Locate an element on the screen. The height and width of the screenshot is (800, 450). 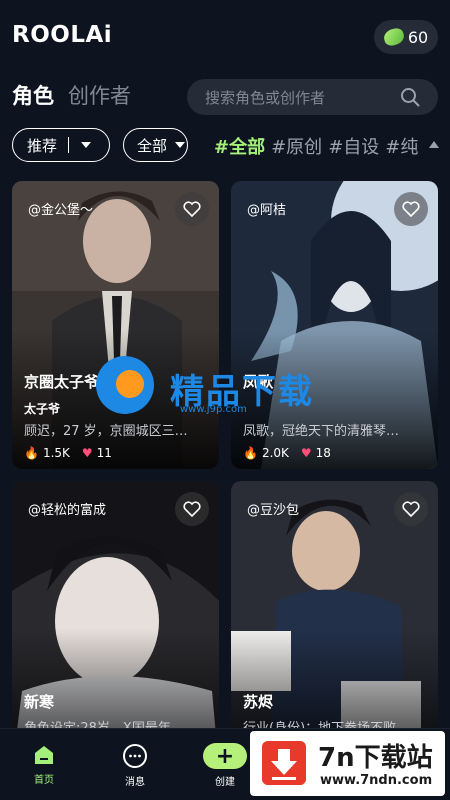
nav-messages: 消息 is located at coordinates (135, 765).